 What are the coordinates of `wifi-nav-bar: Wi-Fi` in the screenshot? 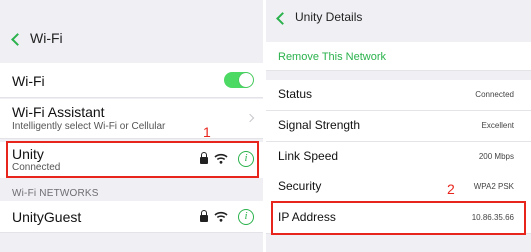 It's located at (131, 31).